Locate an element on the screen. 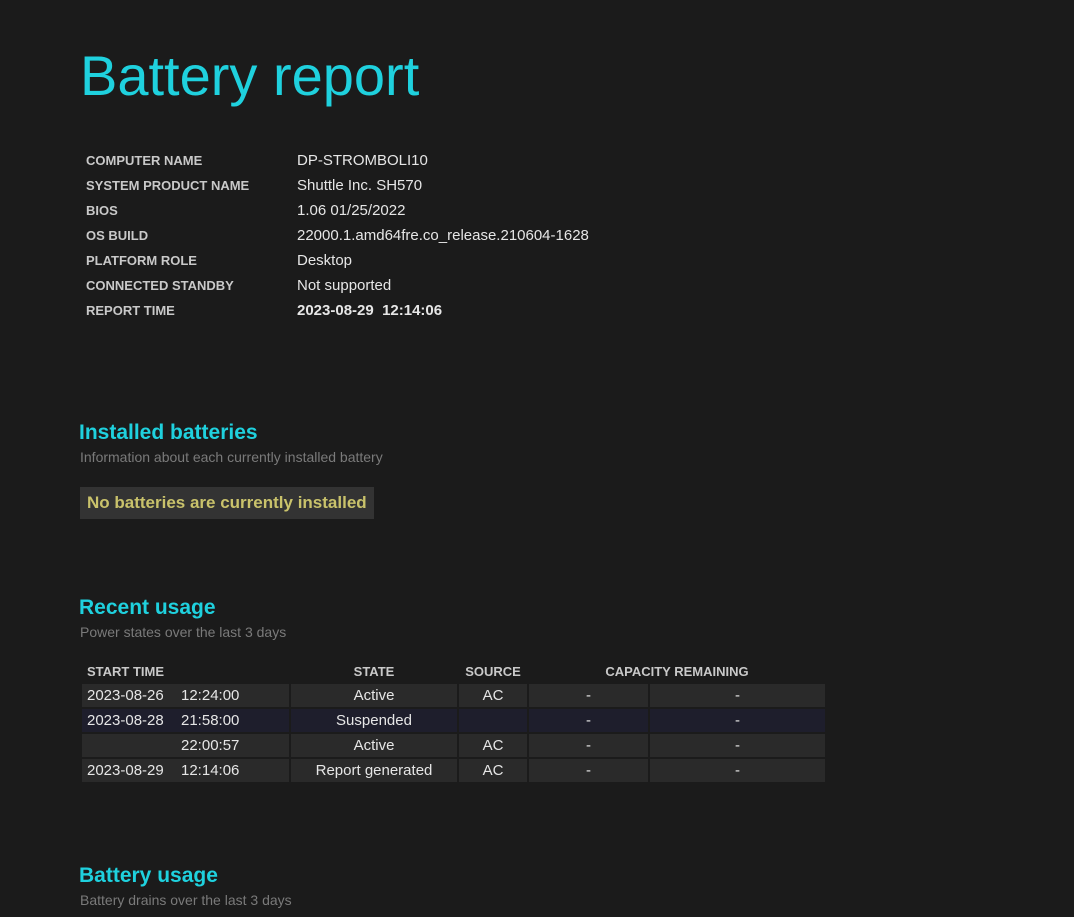 The height and width of the screenshot is (917, 1074). table-row: 2023-08-26 12:24:00 Active AC - - is located at coordinates (453, 695).